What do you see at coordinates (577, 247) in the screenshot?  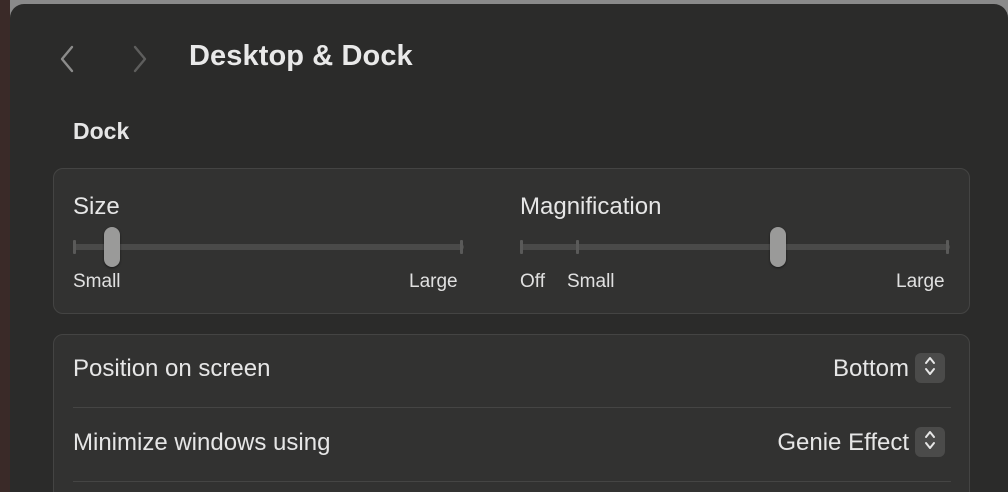 I see `magnification-slider-tick-min` at bounding box center [577, 247].